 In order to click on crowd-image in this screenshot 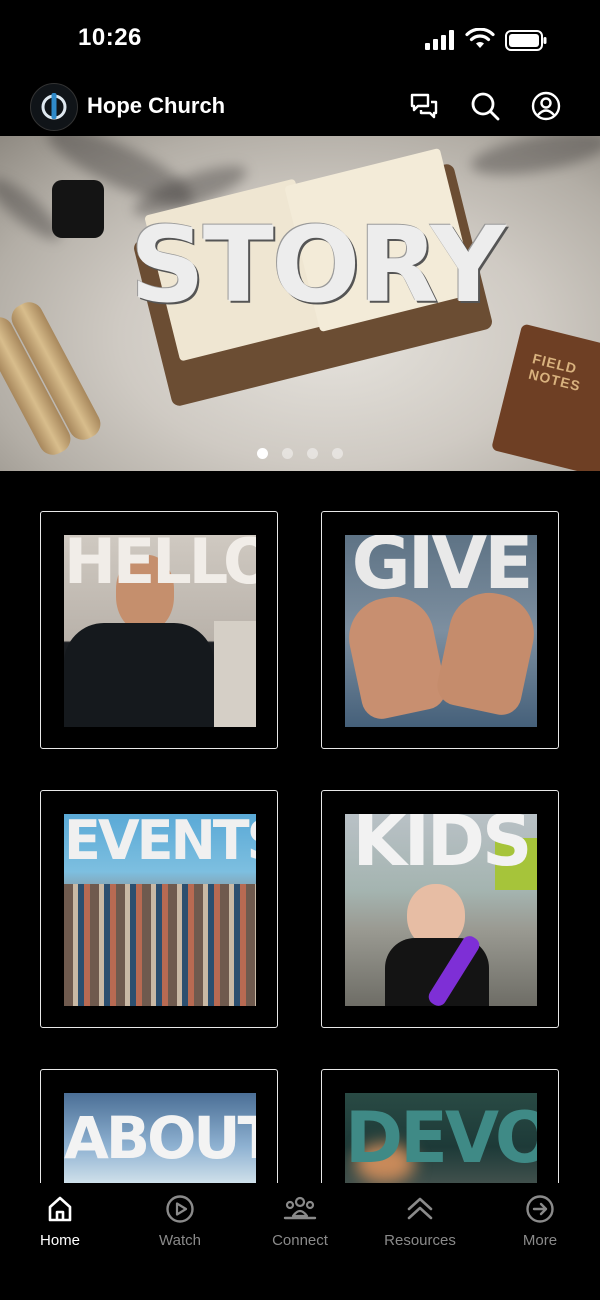, I will do `click(160, 945)`.